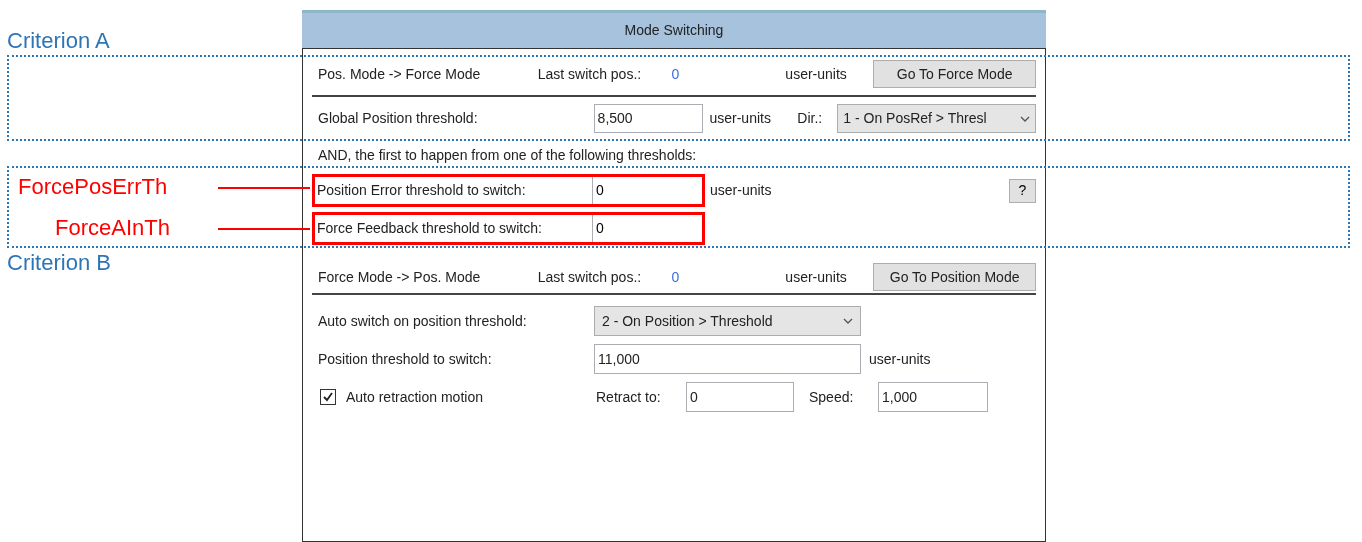 The height and width of the screenshot is (542, 1362). What do you see at coordinates (400, 74) in the screenshot?
I see `section-title: Pos. Mode -> Force Mode` at bounding box center [400, 74].